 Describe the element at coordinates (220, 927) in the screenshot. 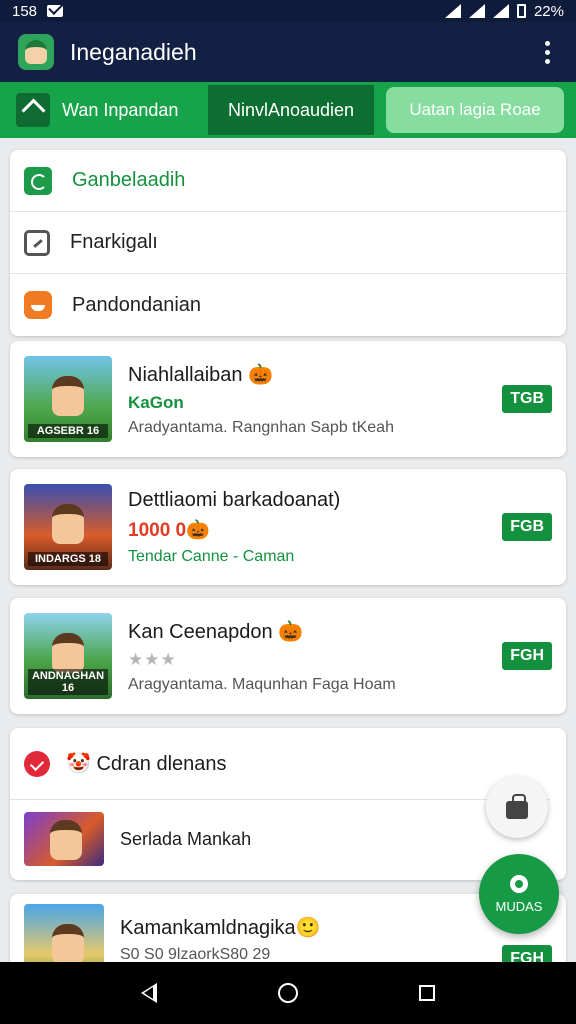

I see `game-title: Kamankamldnagika🙂` at that location.